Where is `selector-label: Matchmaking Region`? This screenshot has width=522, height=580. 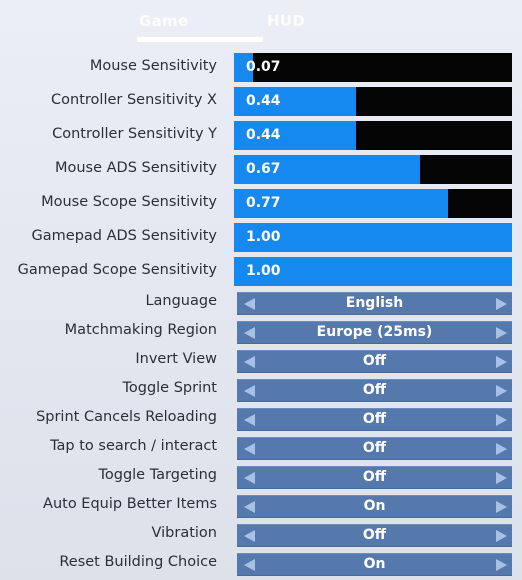
selector-label: Matchmaking Region is located at coordinates (140, 330).